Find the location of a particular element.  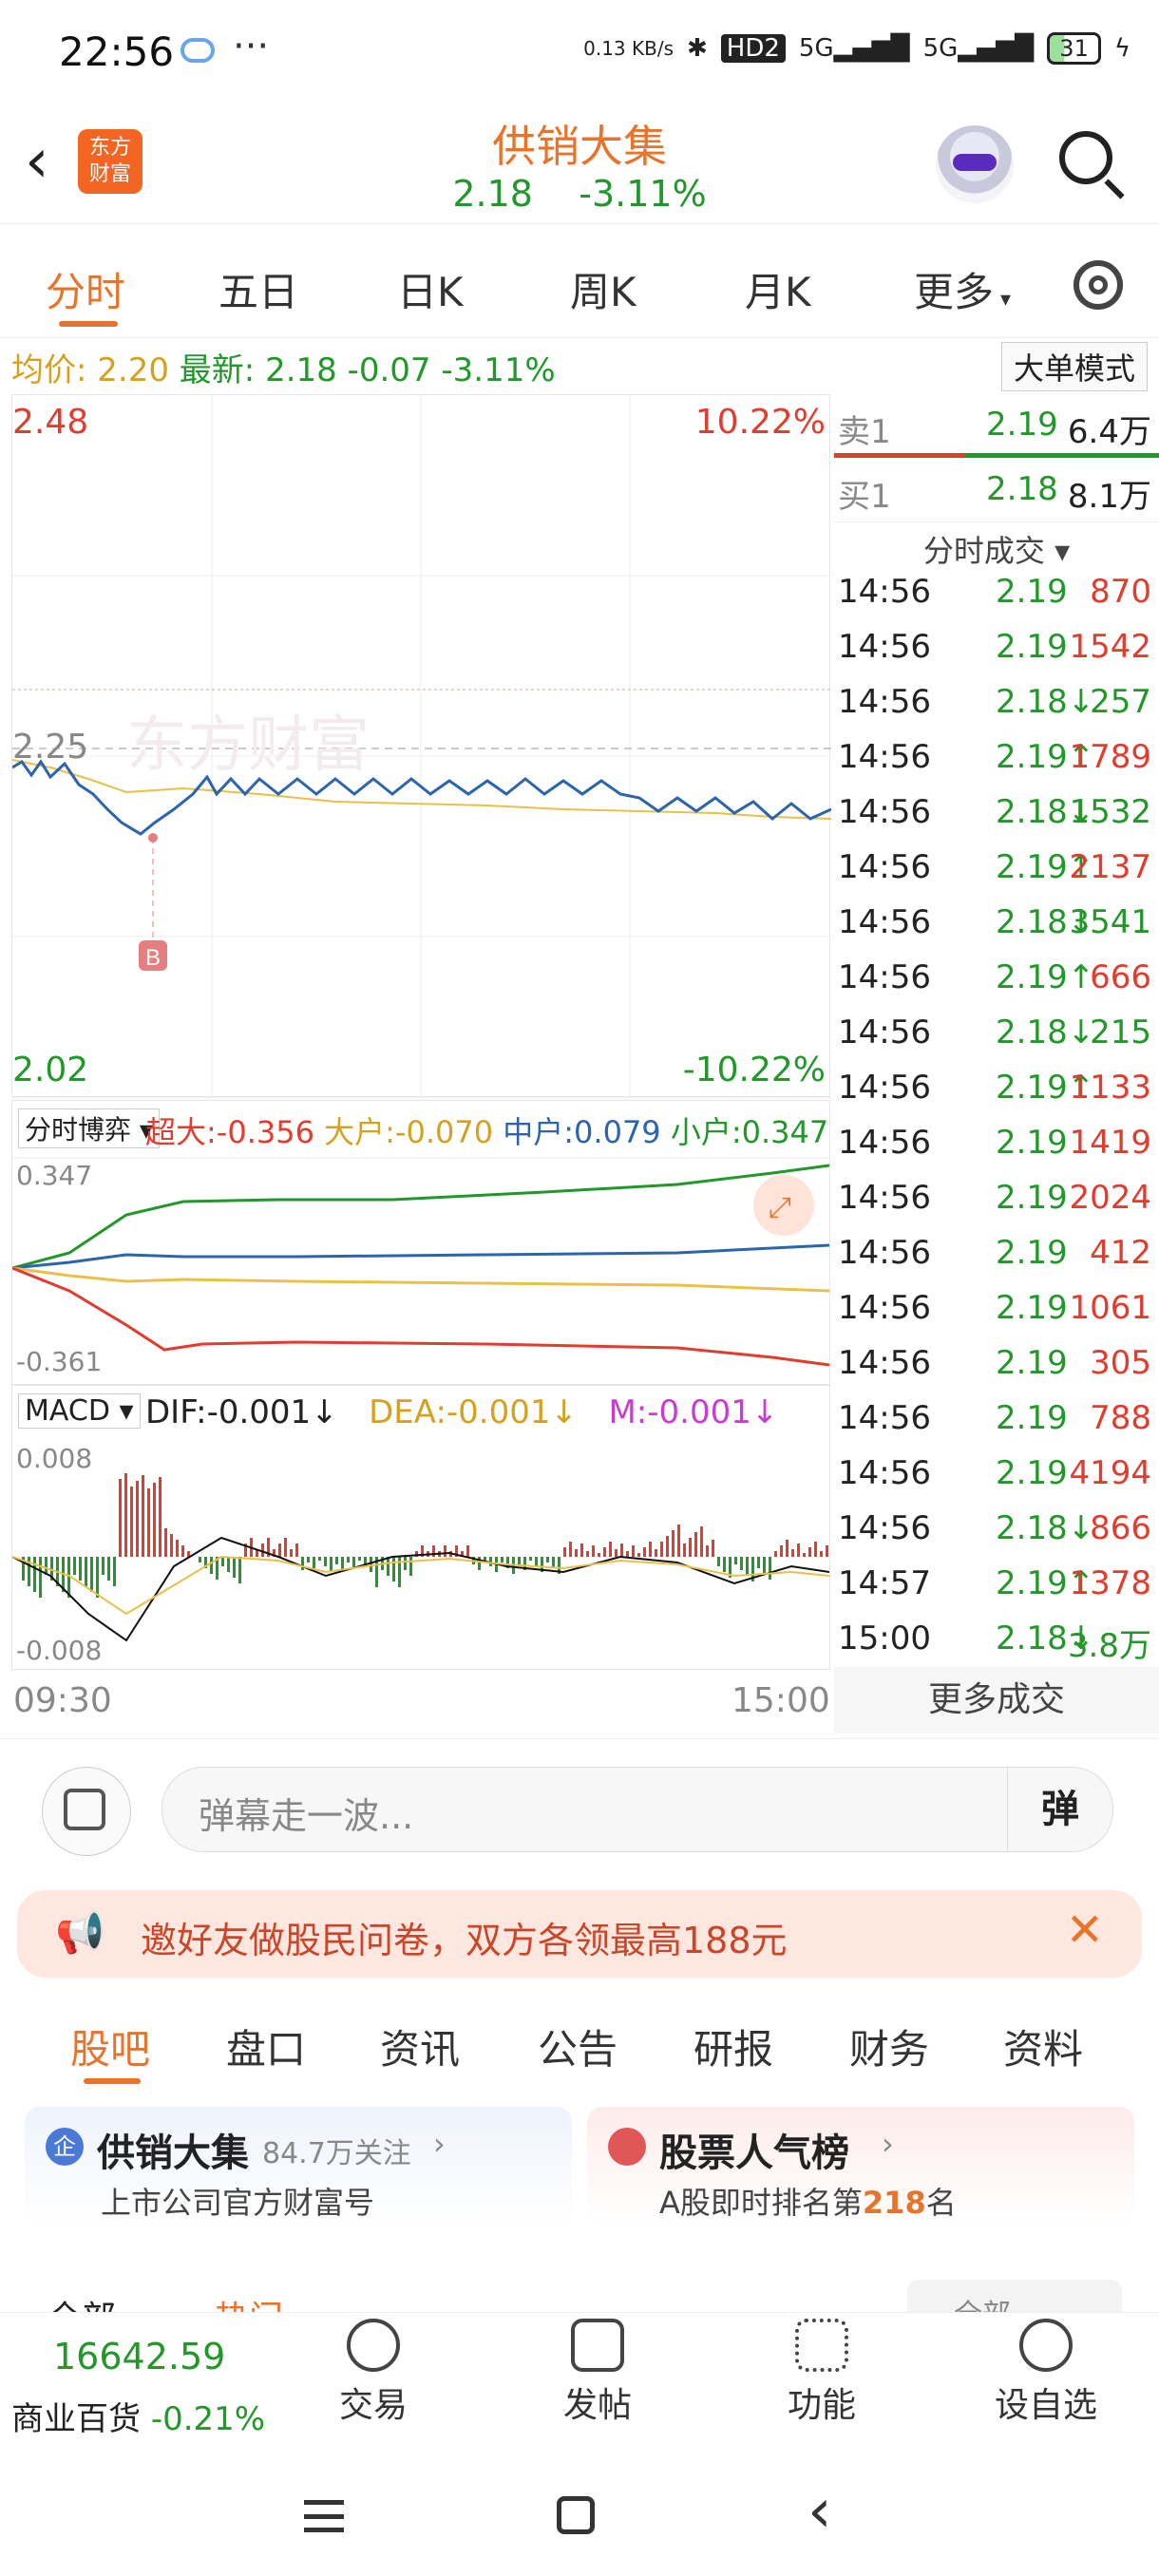

trade-volume: 1419 is located at coordinates (1110, 1143).